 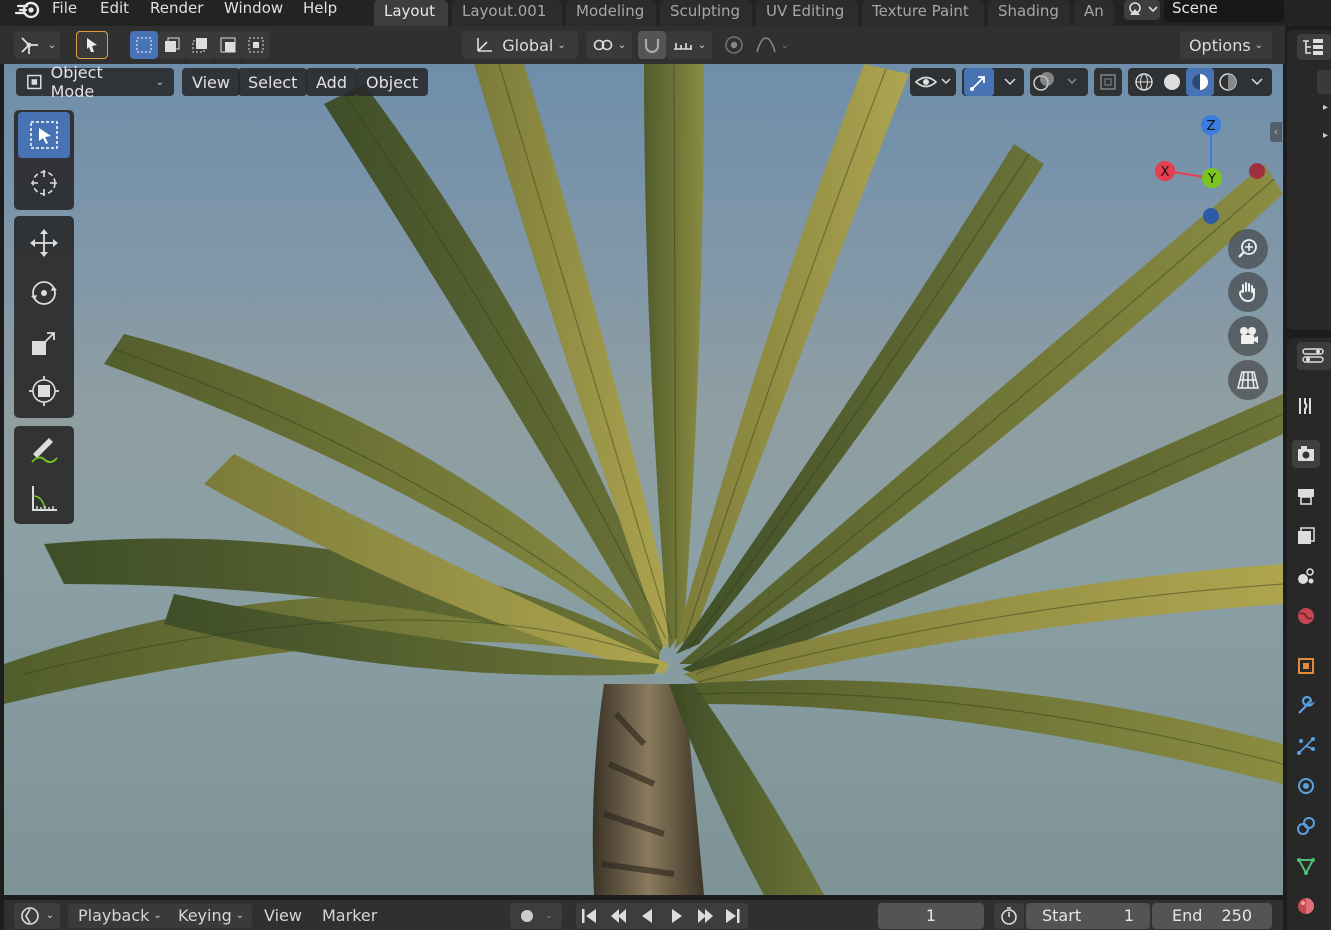 I want to click on viewport-menu-add: Add, so click(x=331, y=82).